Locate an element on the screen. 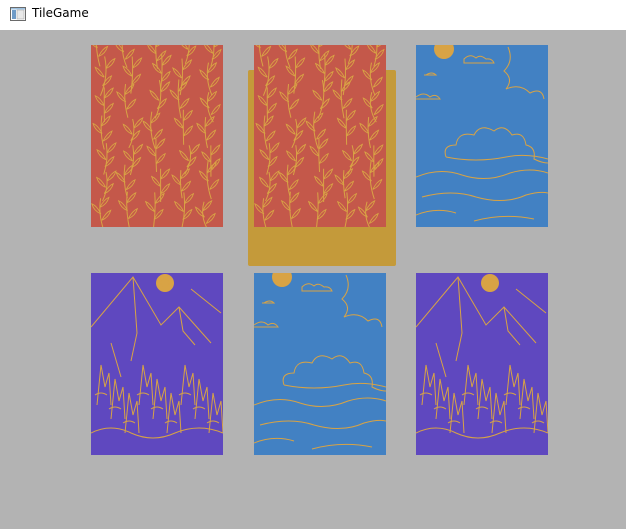 The width and height of the screenshot is (626, 529). title-bar: TileGame is located at coordinates (313, 15).